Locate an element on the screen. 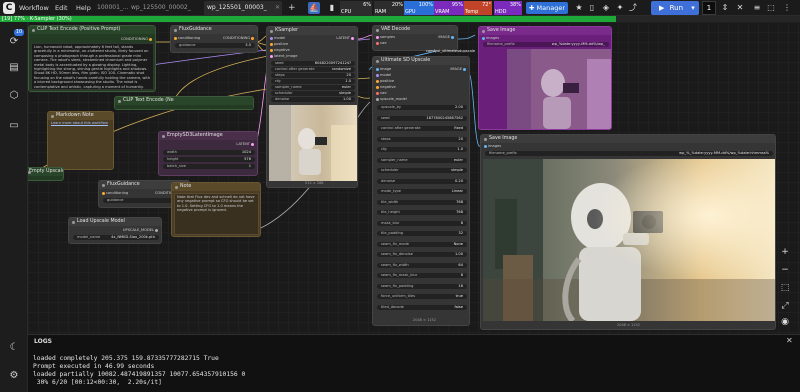 The image size is (800, 392). tile-height-widget: tile_height 768 is located at coordinates (422, 212).